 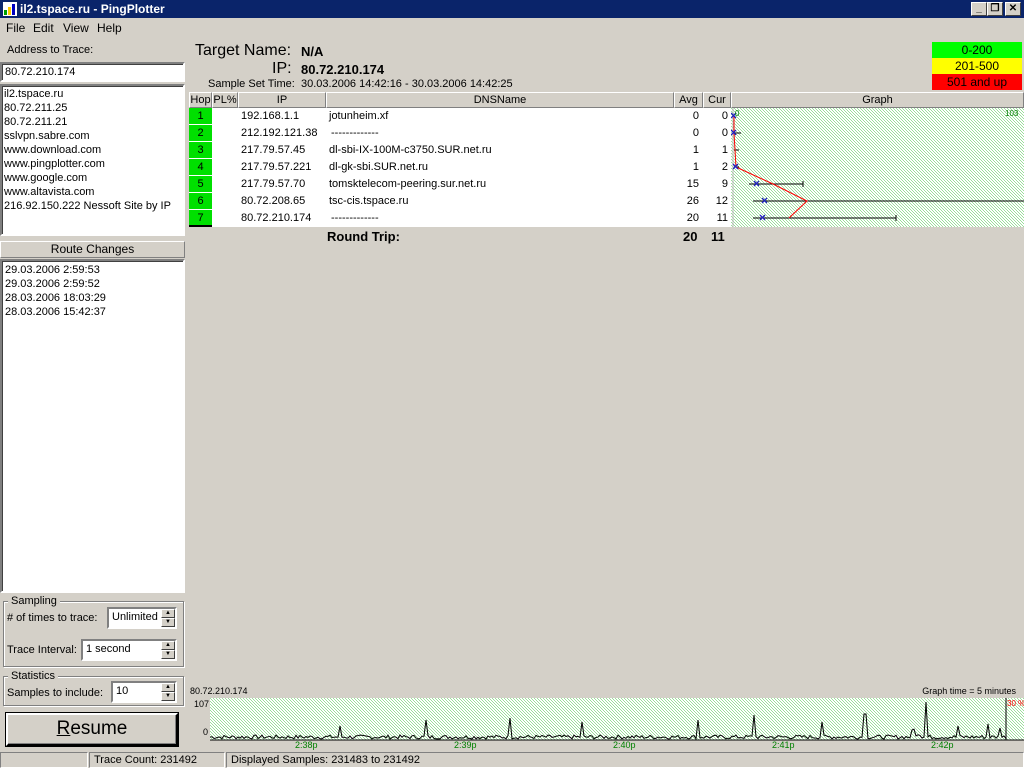 What do you see at coordinates (717, 100) in the screenshot?
I see `col-header-cur: Cur` at bounding box center [717, 100].